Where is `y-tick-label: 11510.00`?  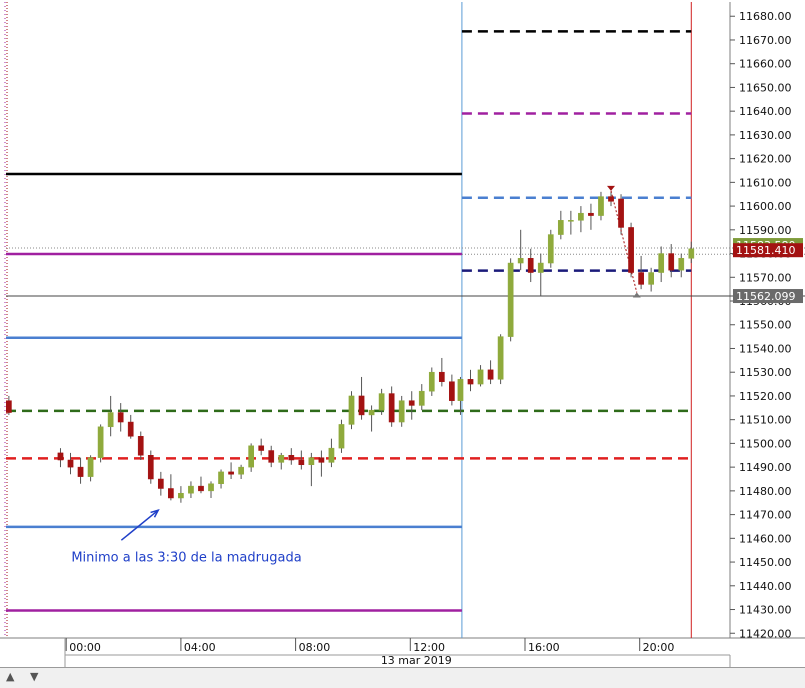
y-tick-label: 11510.00 is located at coordinates (765, 420).